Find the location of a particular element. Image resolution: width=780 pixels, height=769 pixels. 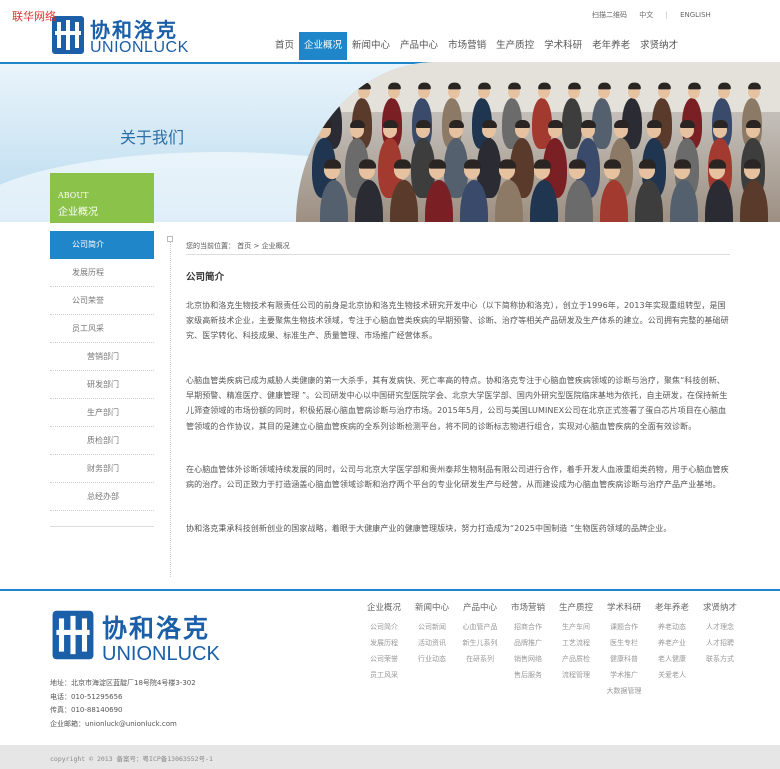

footer-link: 老人健康 is located at coordinates (672, 659).